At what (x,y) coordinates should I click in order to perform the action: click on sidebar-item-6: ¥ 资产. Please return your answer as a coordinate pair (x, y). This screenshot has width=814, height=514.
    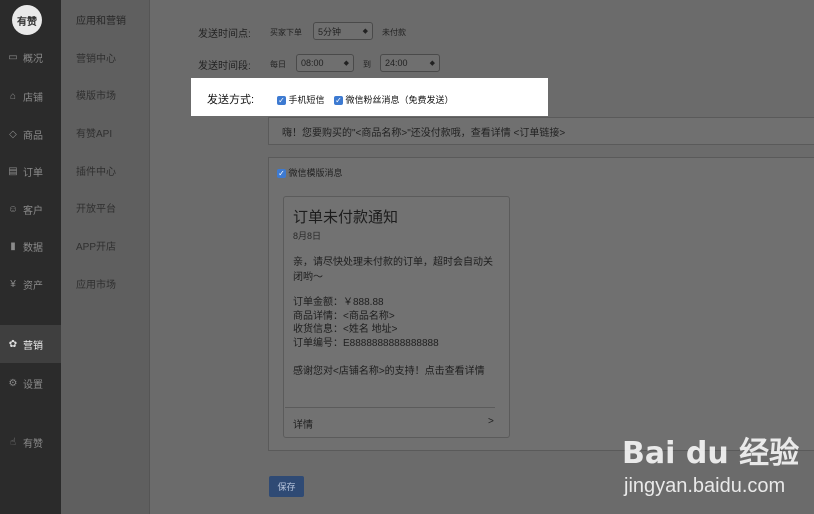
    Looking at the image, I should click on (30, 284).